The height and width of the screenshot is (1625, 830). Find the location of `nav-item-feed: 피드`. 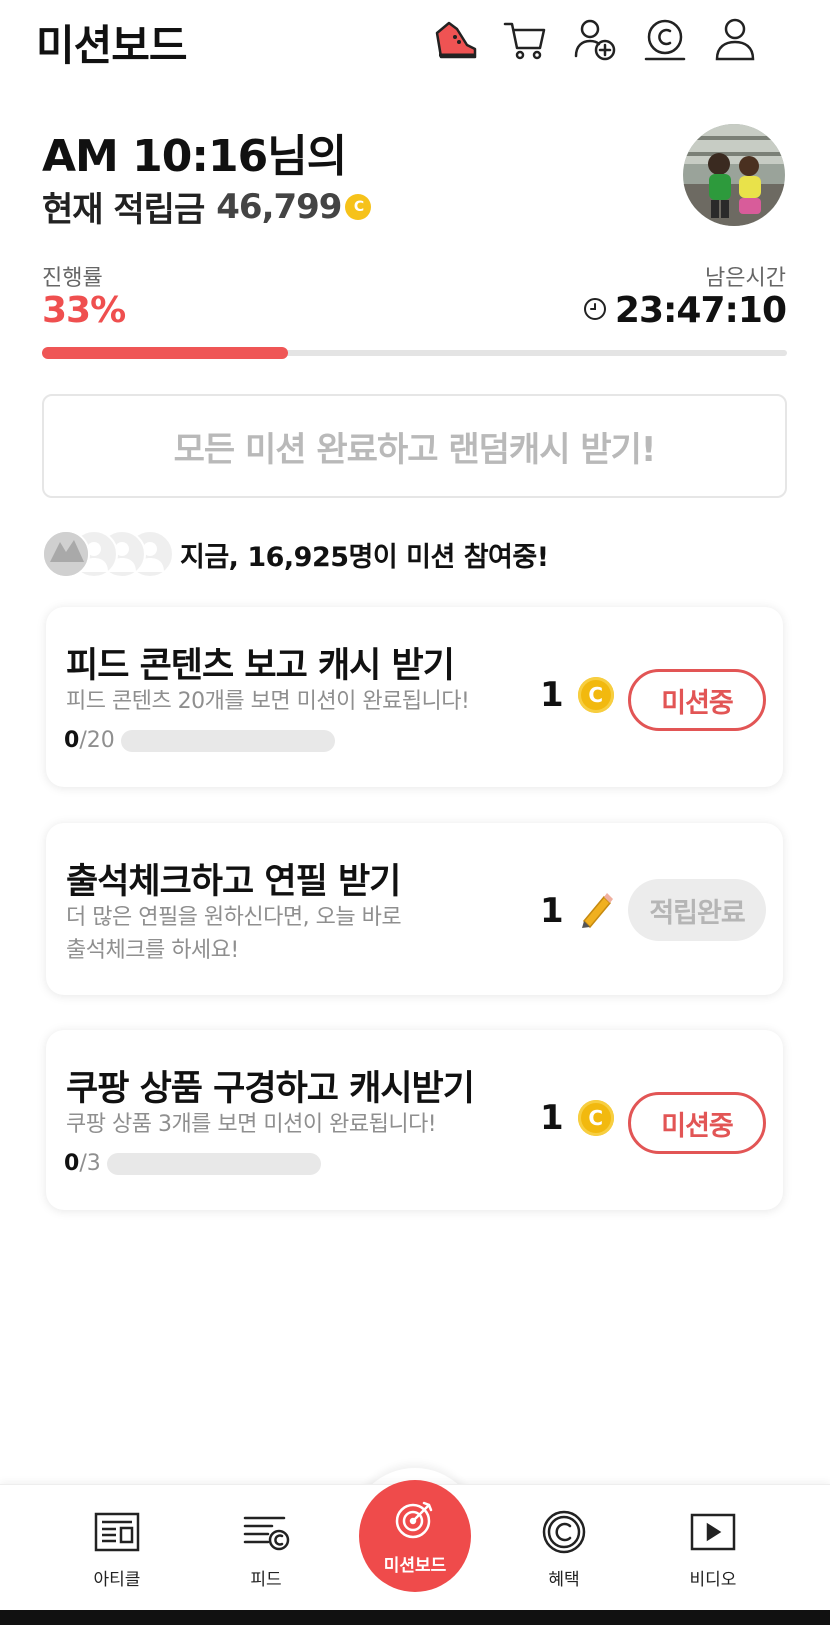

nav-item-feed: 피드 is located at coordinates (266, 1548).